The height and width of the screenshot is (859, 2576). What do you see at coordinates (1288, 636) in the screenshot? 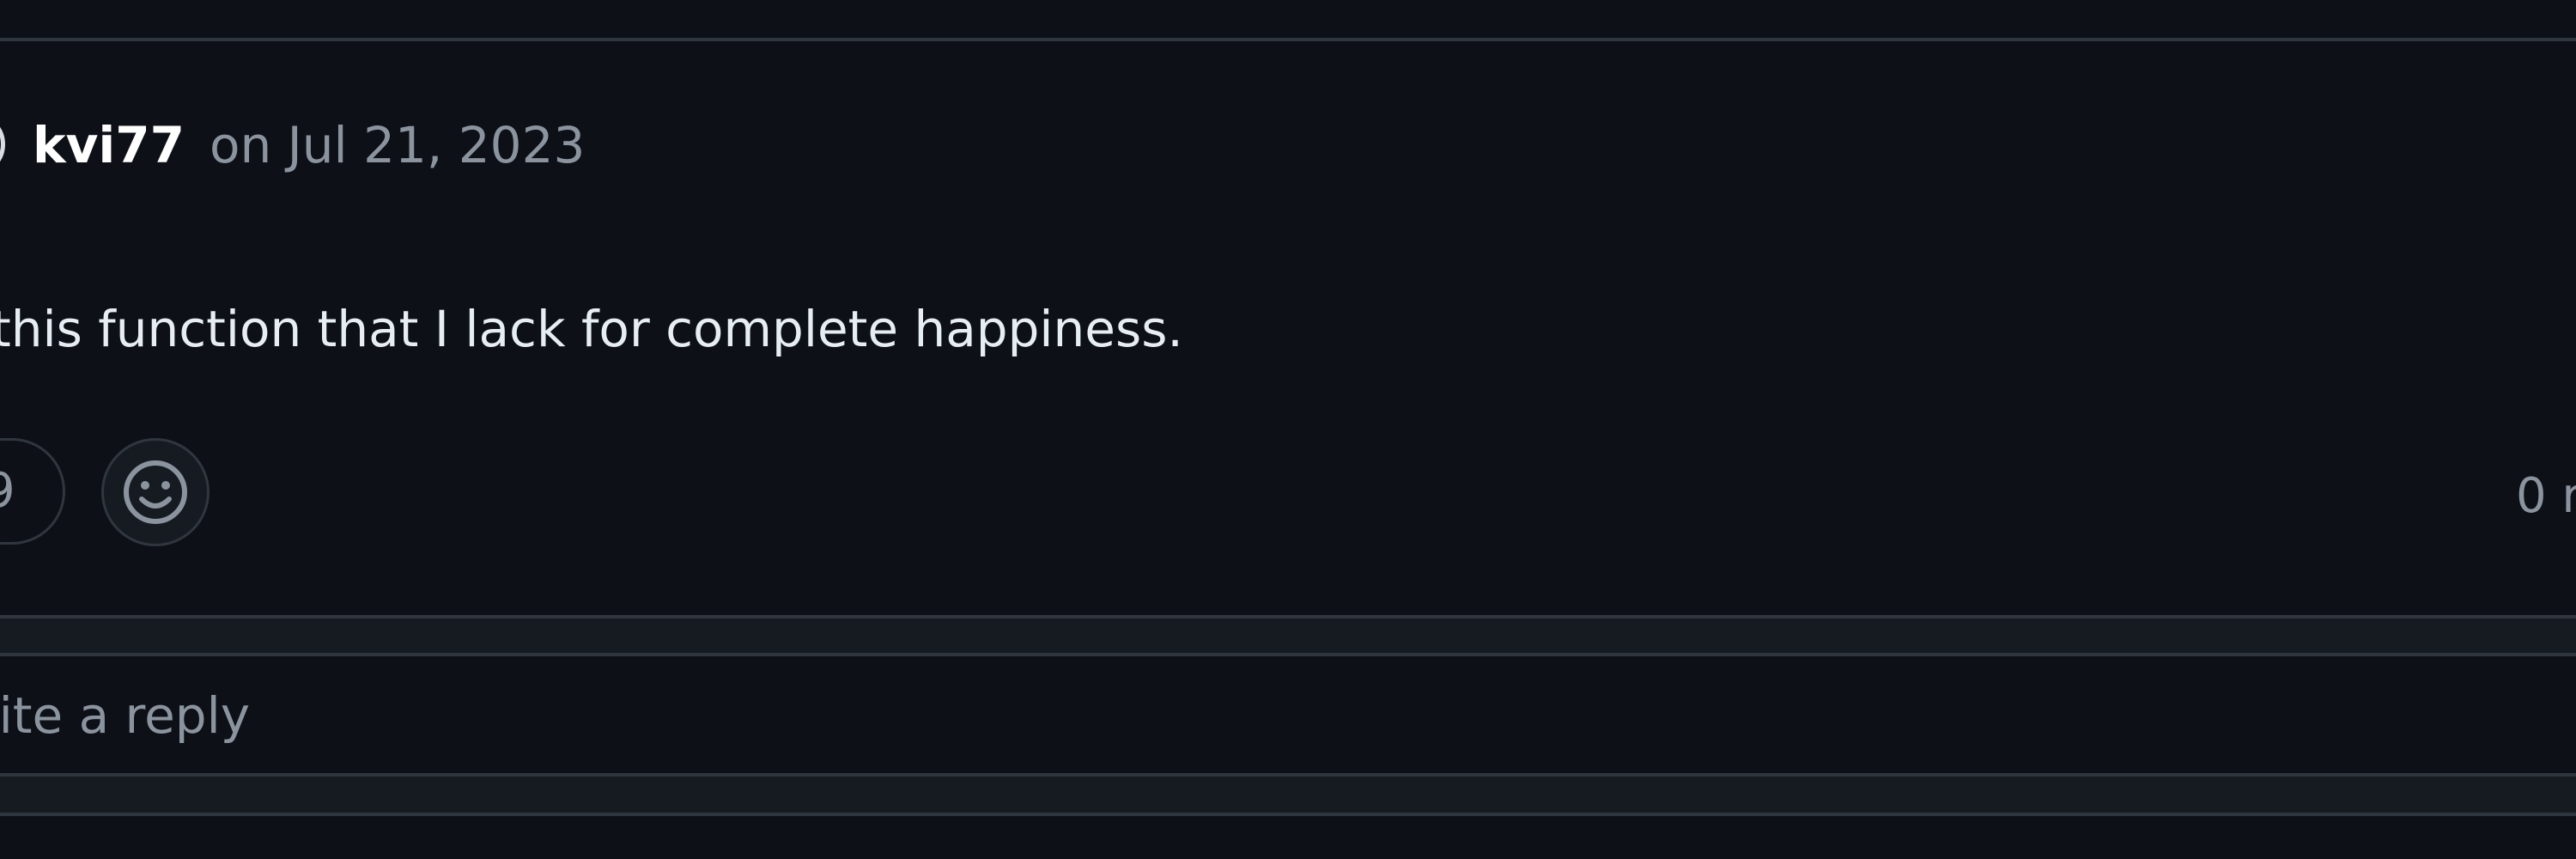
I see `reply-section-top-band` at bounding box center [1288, 636].